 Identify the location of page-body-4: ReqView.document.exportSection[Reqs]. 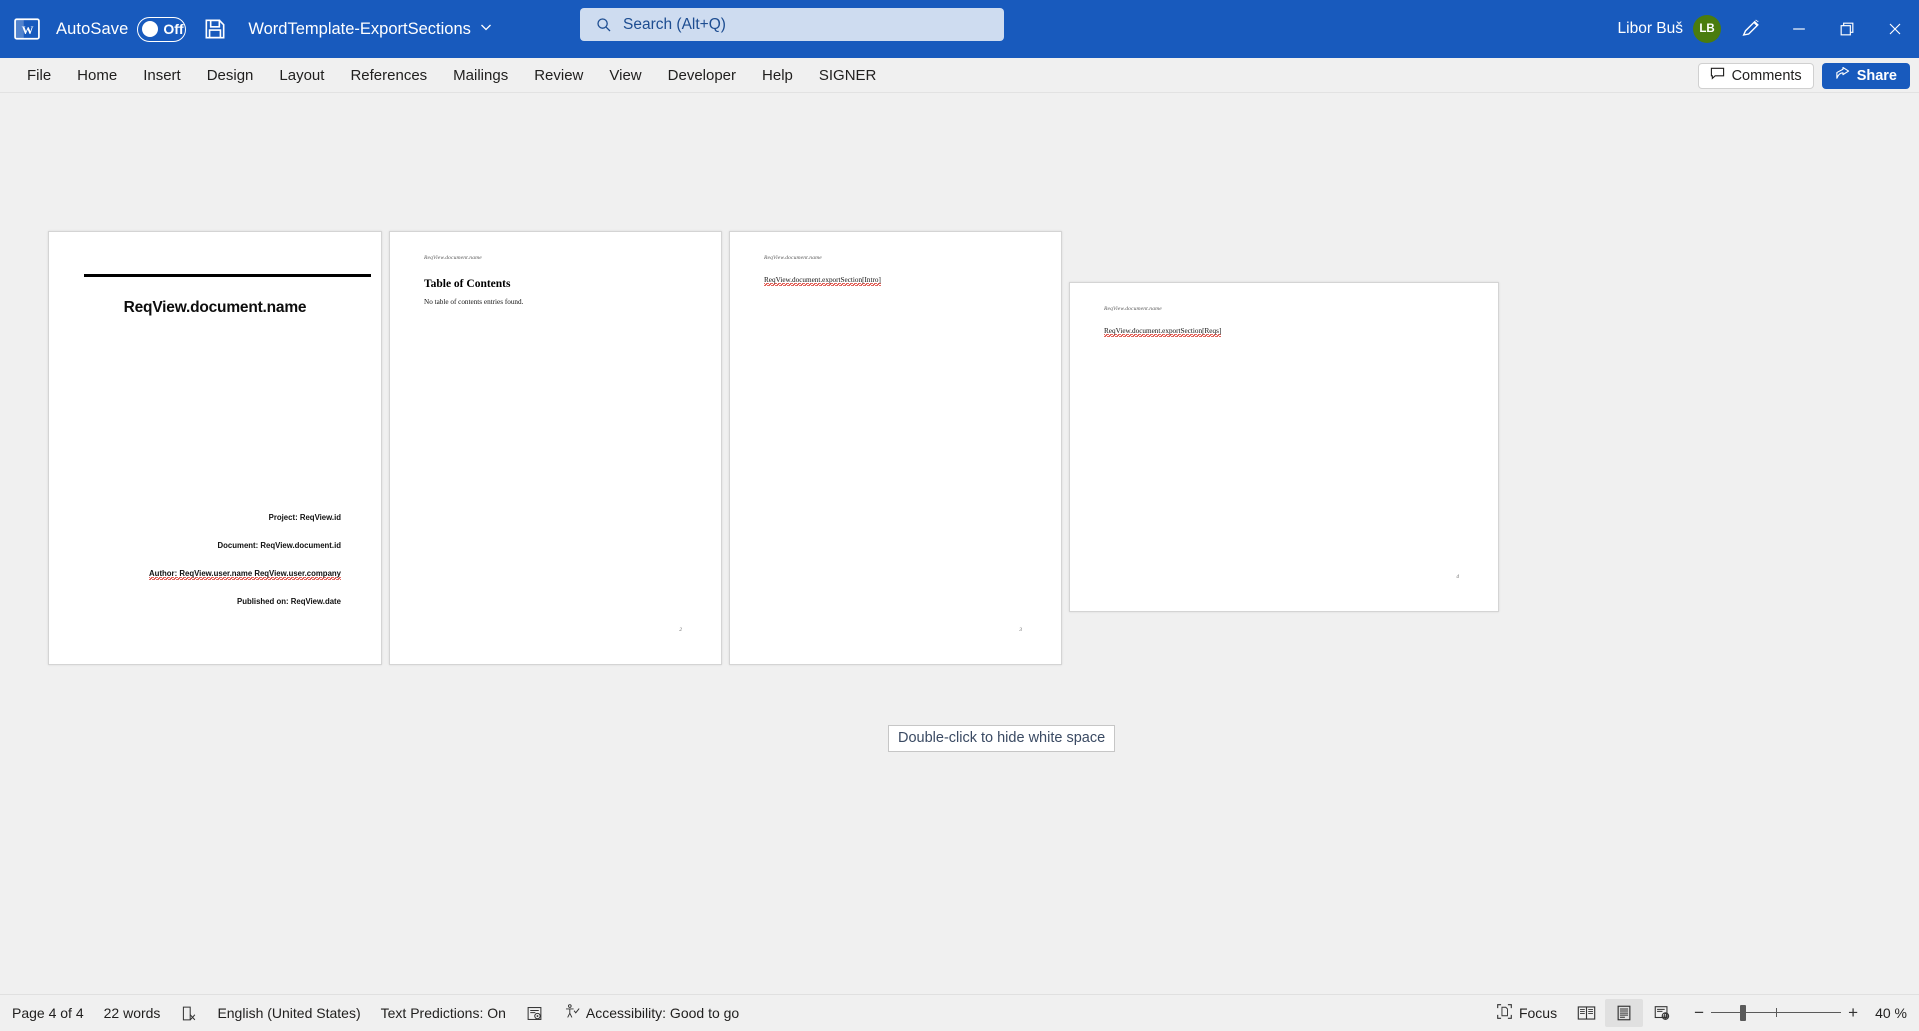
(1163, 332).